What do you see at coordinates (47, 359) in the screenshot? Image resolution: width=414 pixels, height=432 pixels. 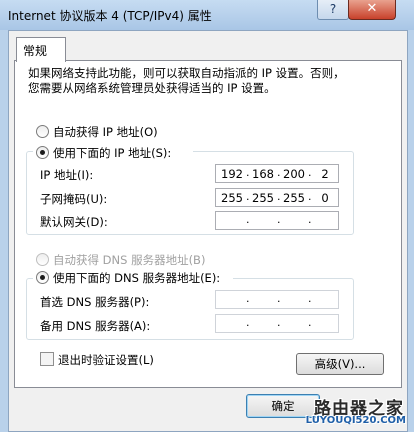 I see `validate-checkbox` at bounding box center [47, 359].